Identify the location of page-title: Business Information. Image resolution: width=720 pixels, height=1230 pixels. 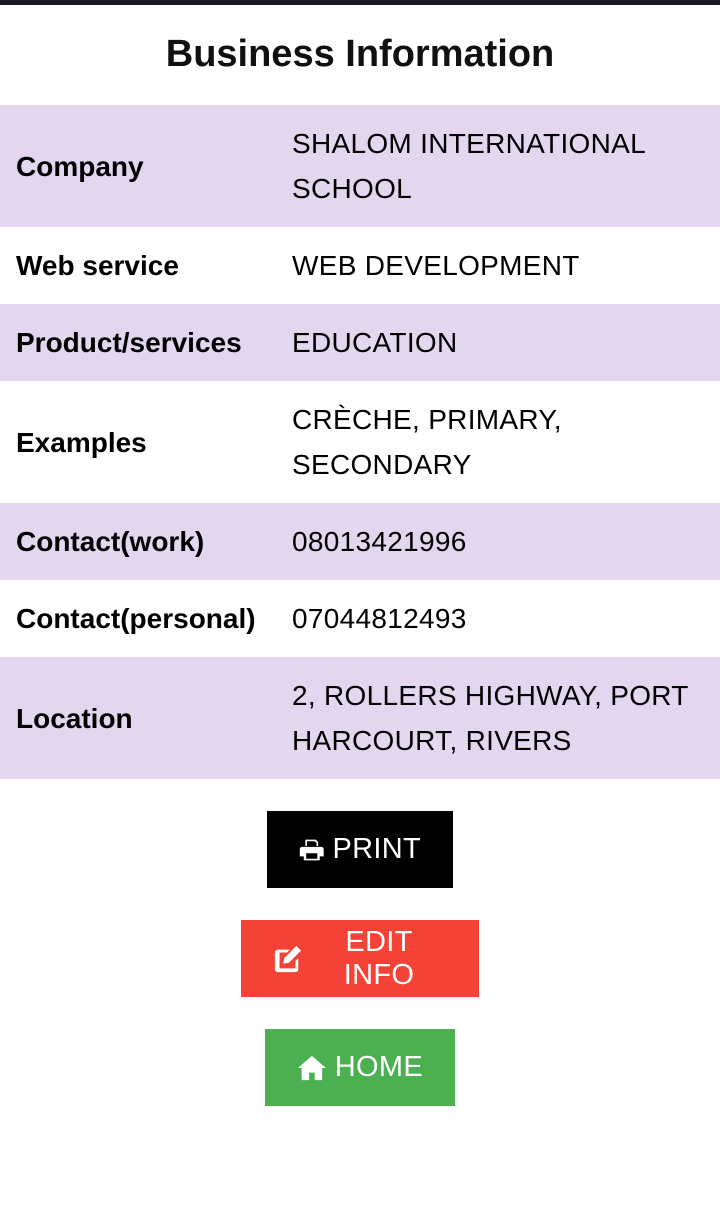
(360, 54).